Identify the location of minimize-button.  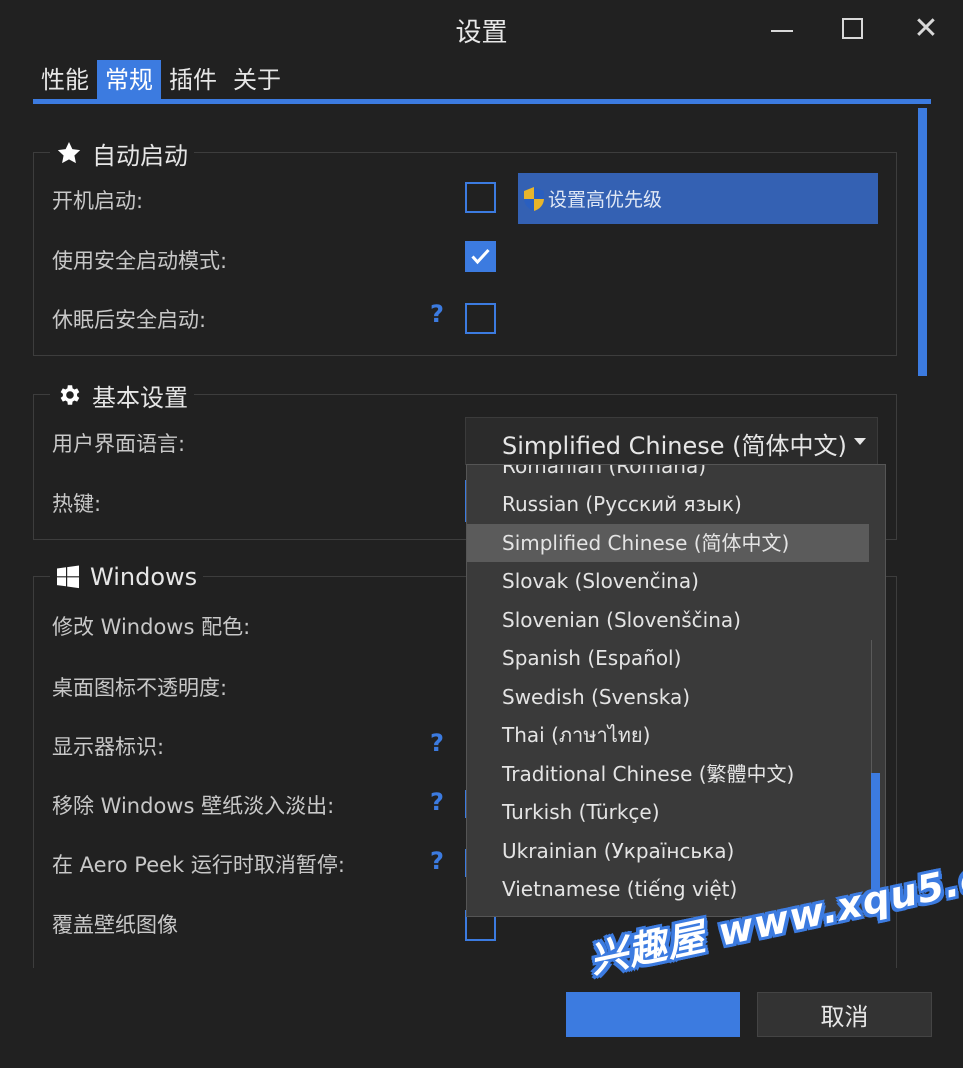
(782, 28).